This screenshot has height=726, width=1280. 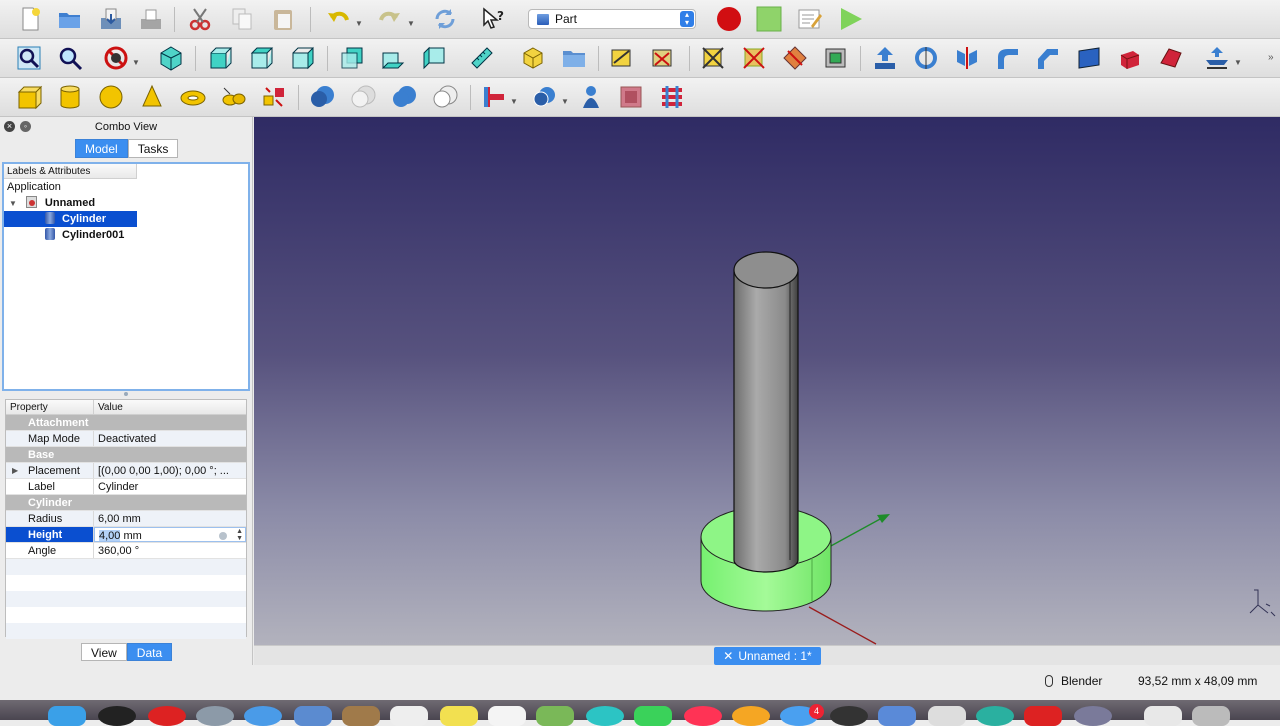 What do you see at coordinates (1089, 58) in the screenshot?
I see `make-face-icon` at bounding box center [1089, 58].